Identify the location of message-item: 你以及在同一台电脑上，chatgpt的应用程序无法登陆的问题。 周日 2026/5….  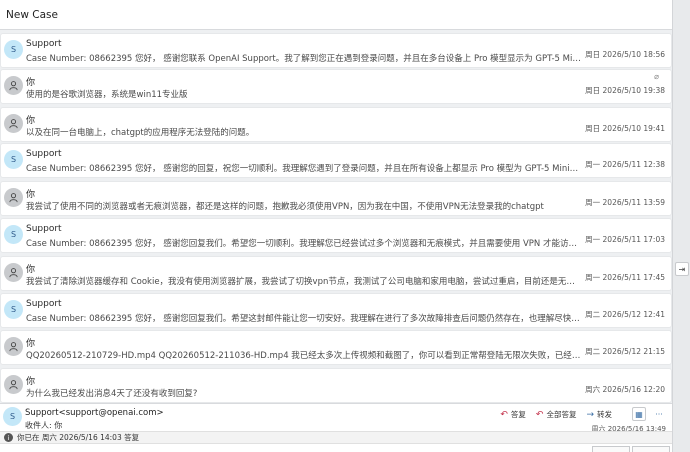
(336, 124).